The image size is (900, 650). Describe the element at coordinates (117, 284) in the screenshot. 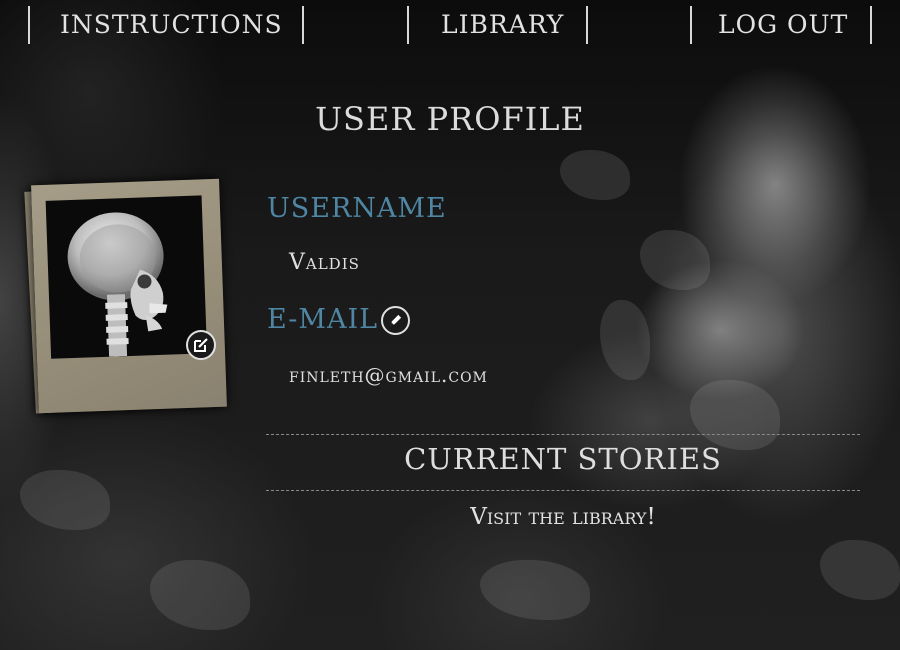

I see `skull-xray-icon` at that location.